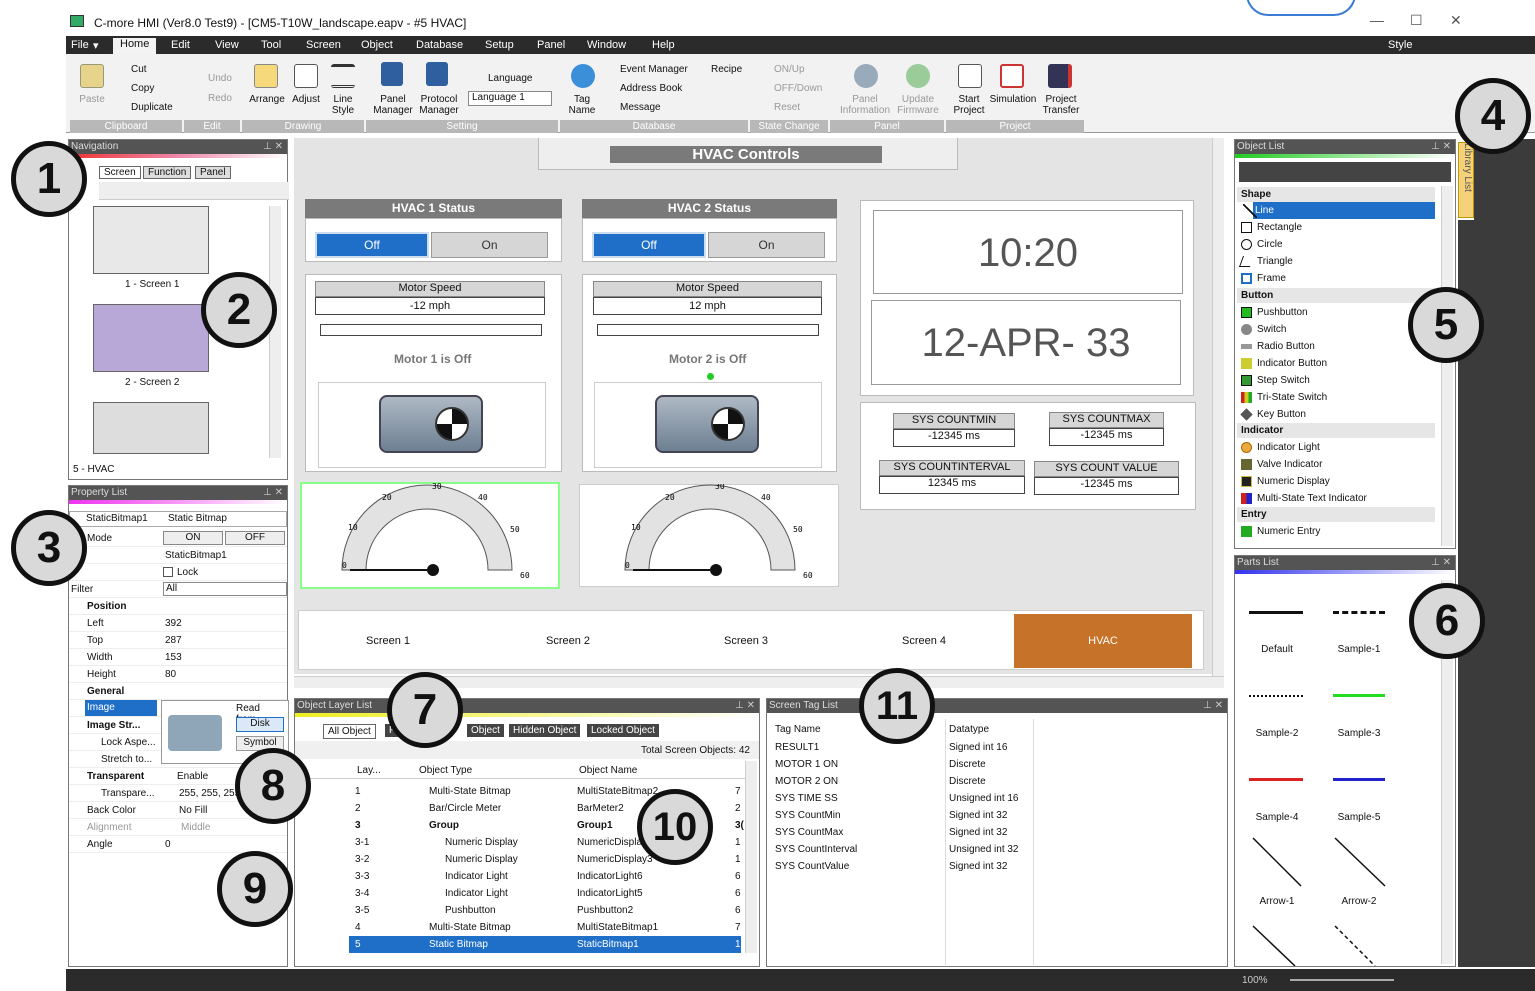 The image size is (1535, 991). Describe the element at coordinates (1337, 244) in the screenshot. I see `object-circle: Circle` at that location.